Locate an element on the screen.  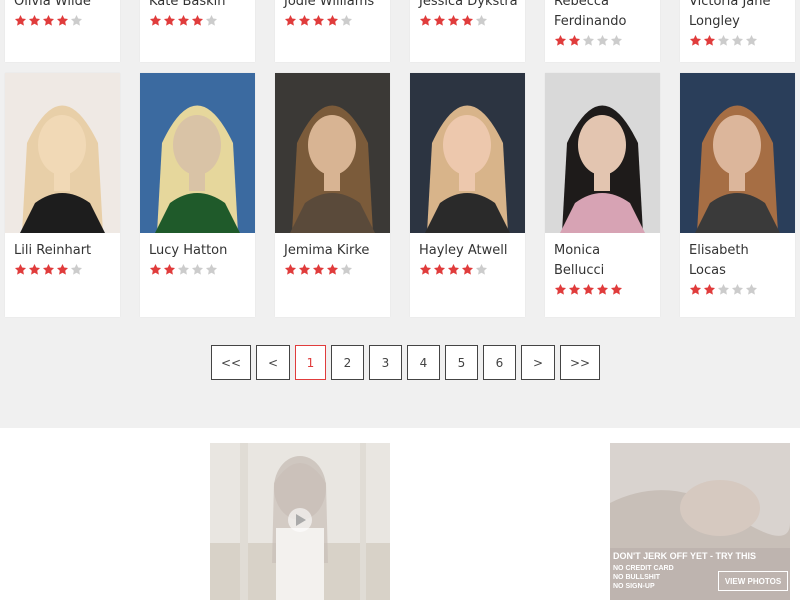
next-page-button: > is located at coordinates (538, 362).